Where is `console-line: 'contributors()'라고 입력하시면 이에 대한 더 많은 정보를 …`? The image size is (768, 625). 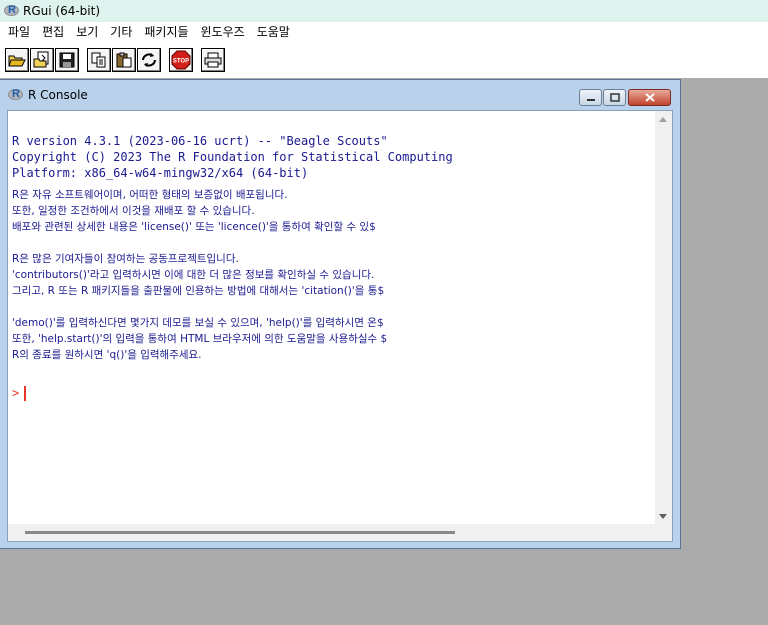
console-line: 'contributors()'라고 입력하시면 이에 대한 더 많은 정보를 … is located at coordinates (193, 275).